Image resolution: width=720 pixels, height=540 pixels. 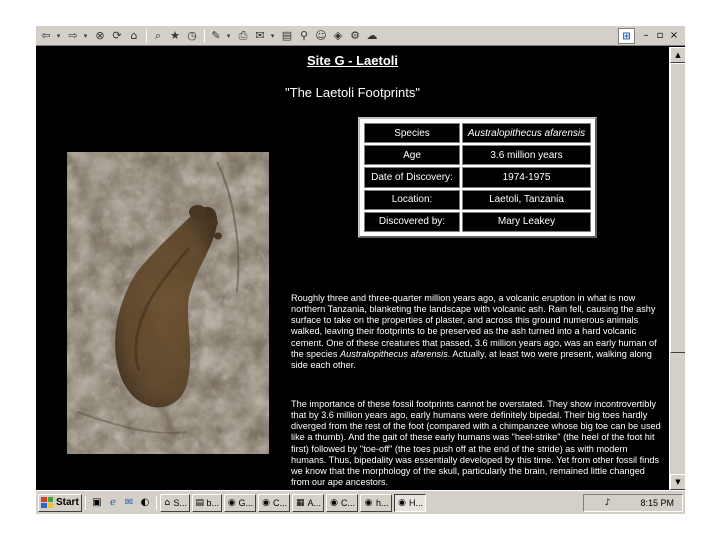 What do you see at coordinates (526, 133) in the screenshot?
I see `fact-value: Australopithecus afarensis` at bounding box center [526, 133].